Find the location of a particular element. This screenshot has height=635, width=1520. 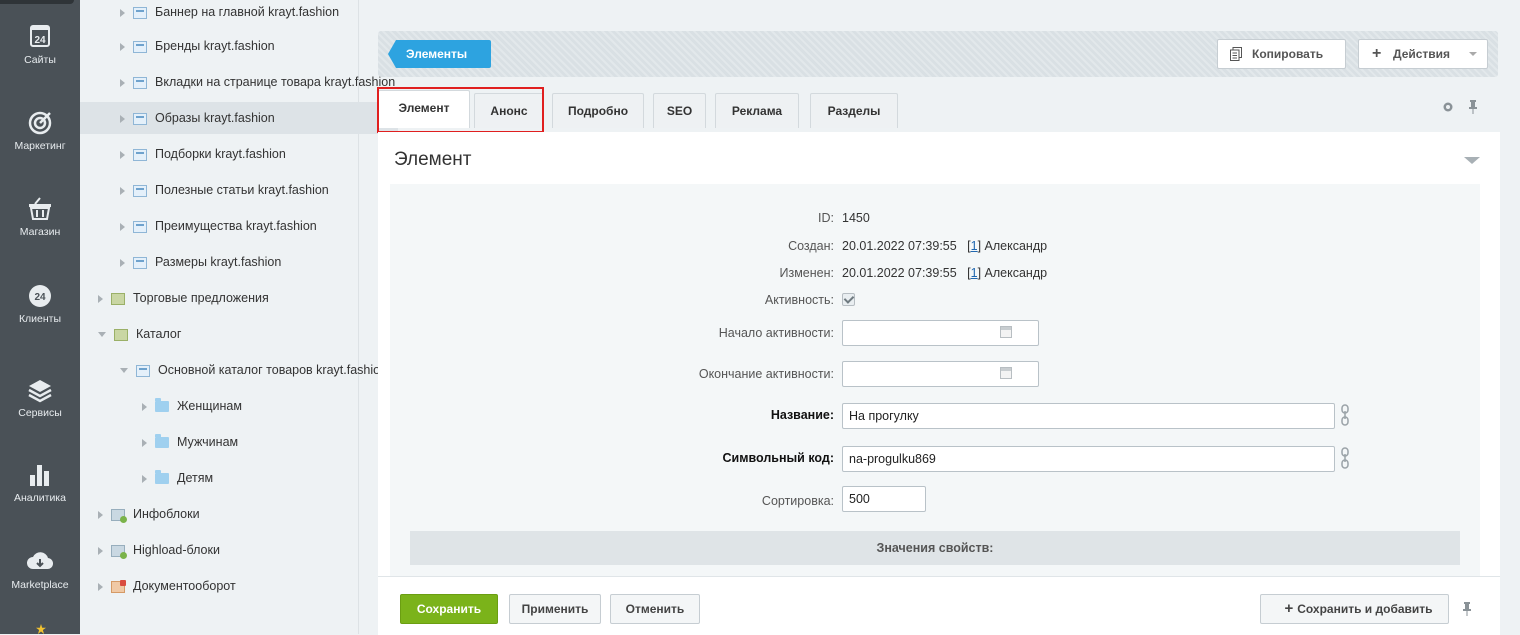

code-input: na-progulku869 is located at coordinates (1088, 459).